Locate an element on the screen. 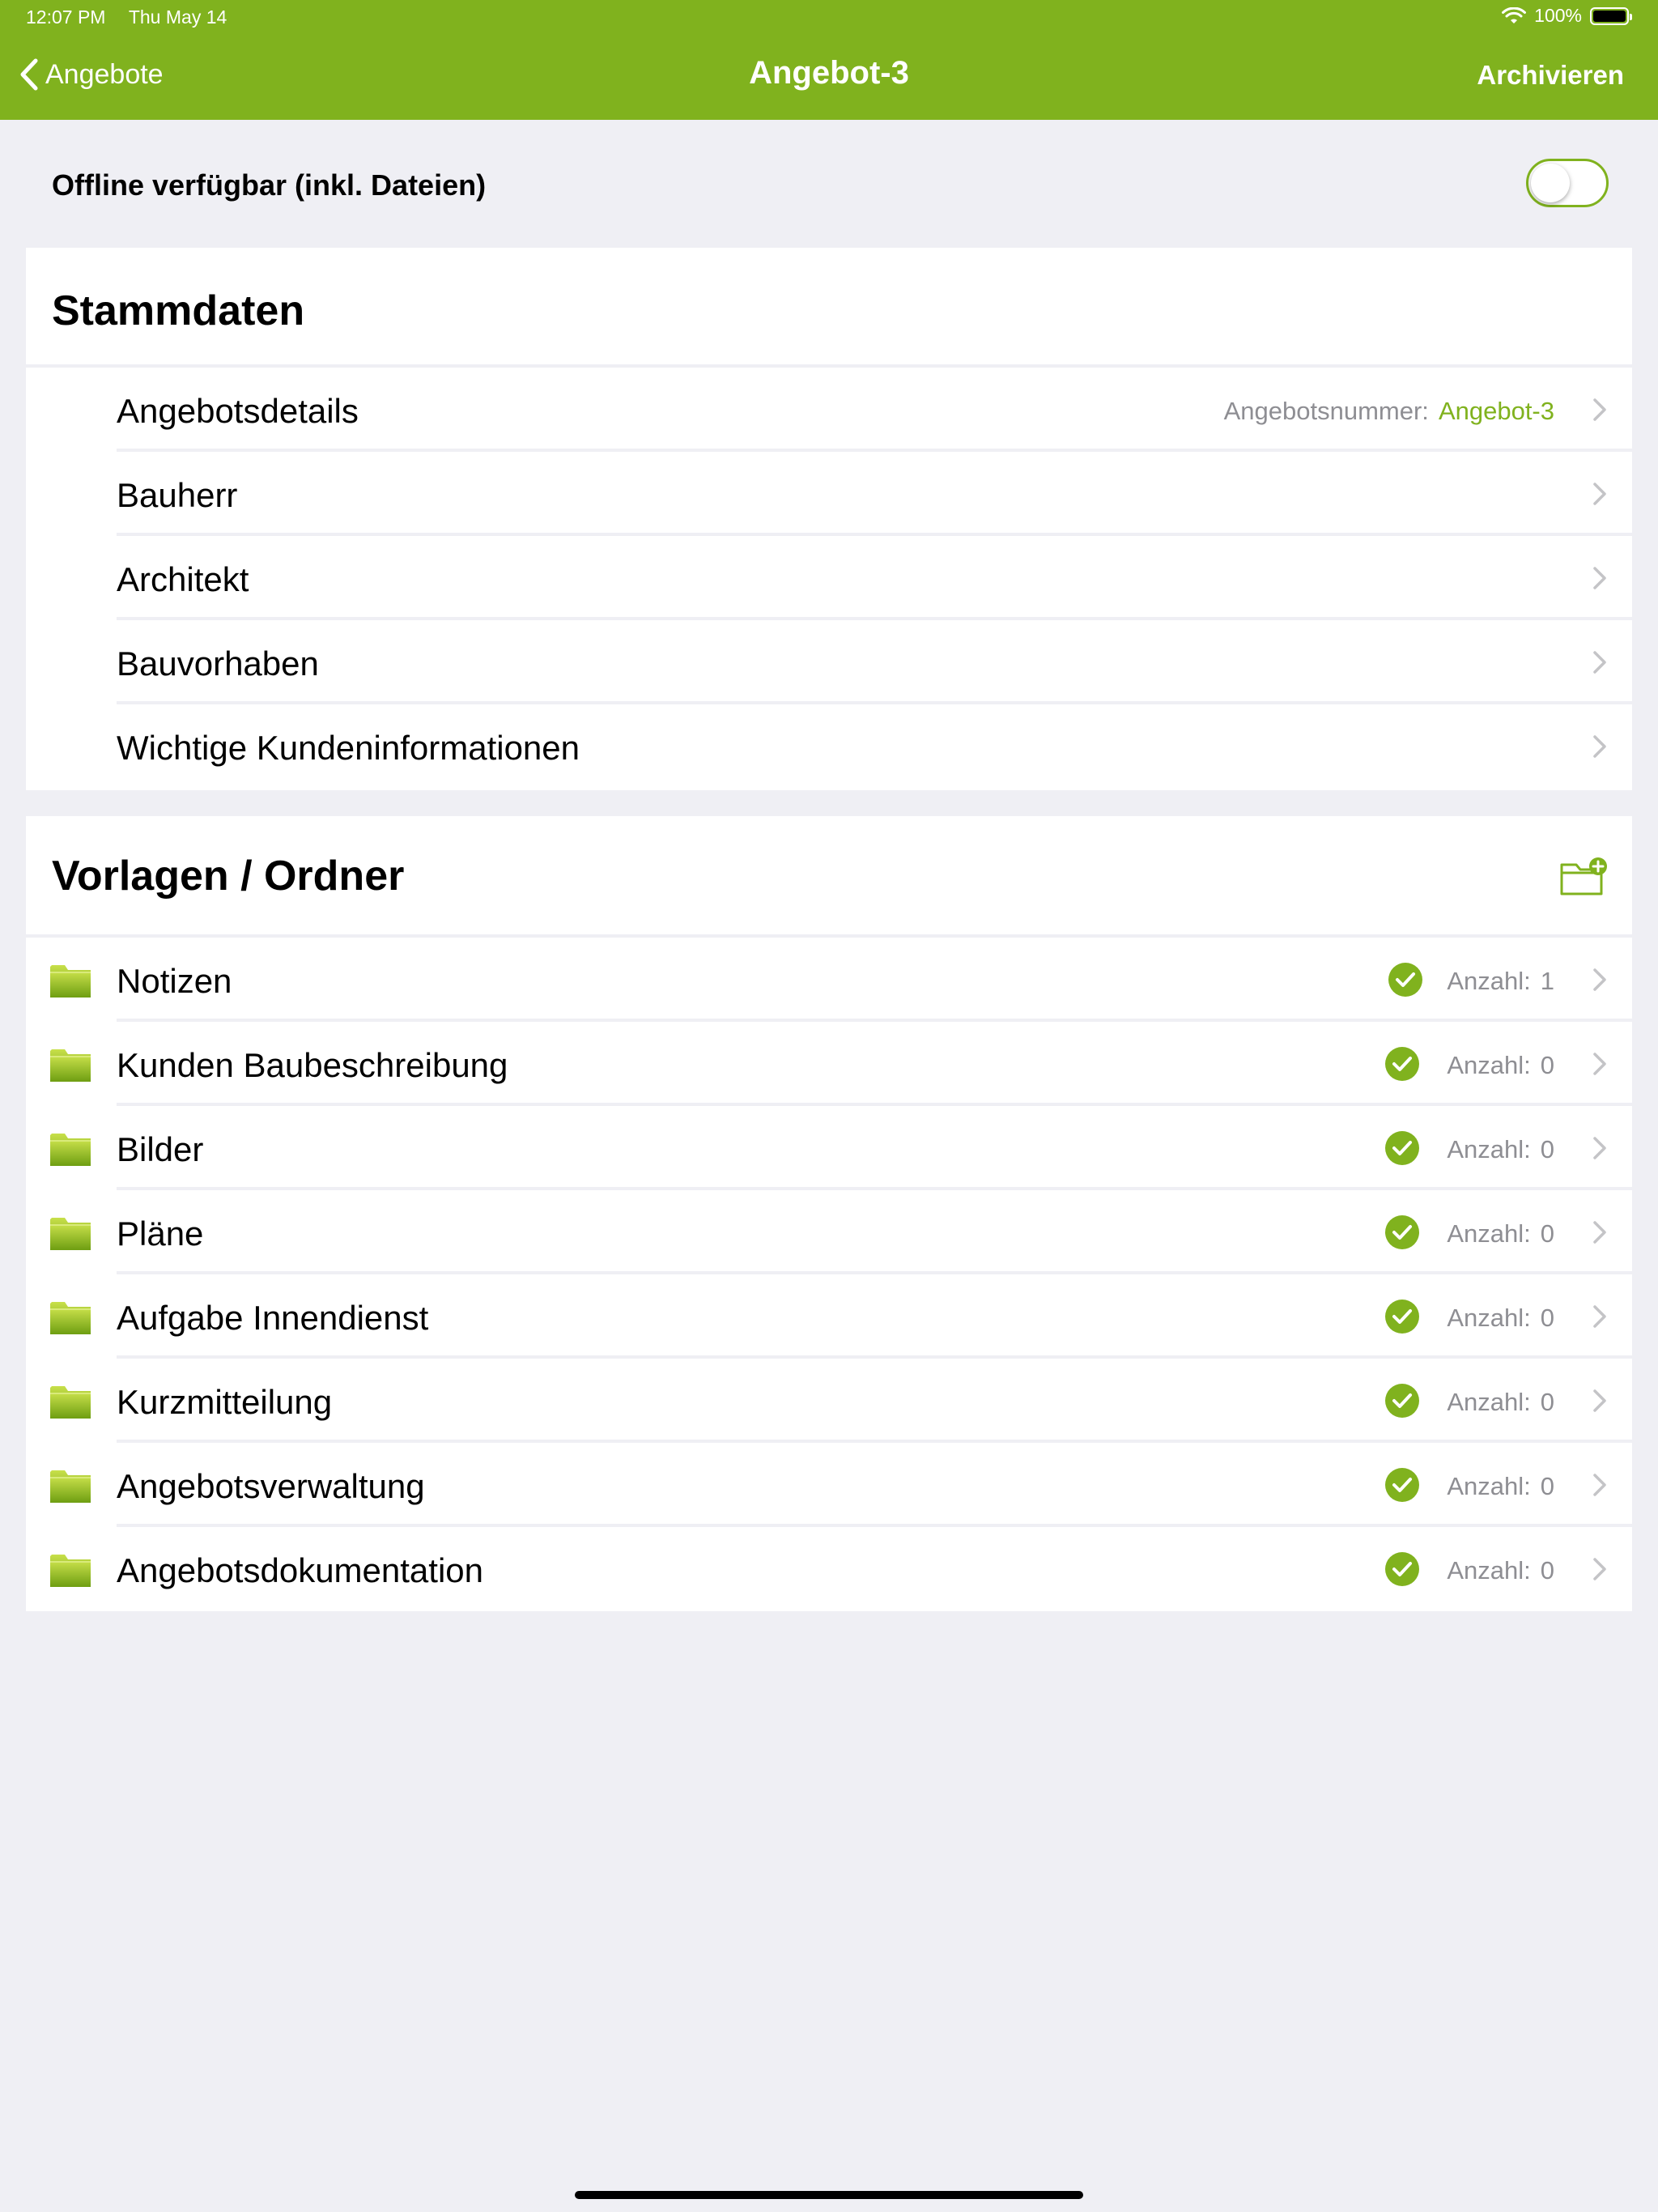 Image resolution: width=1658 pixels, height=2212 pixels. status-bar-right: 100% is located at coordinates (1567, 16).